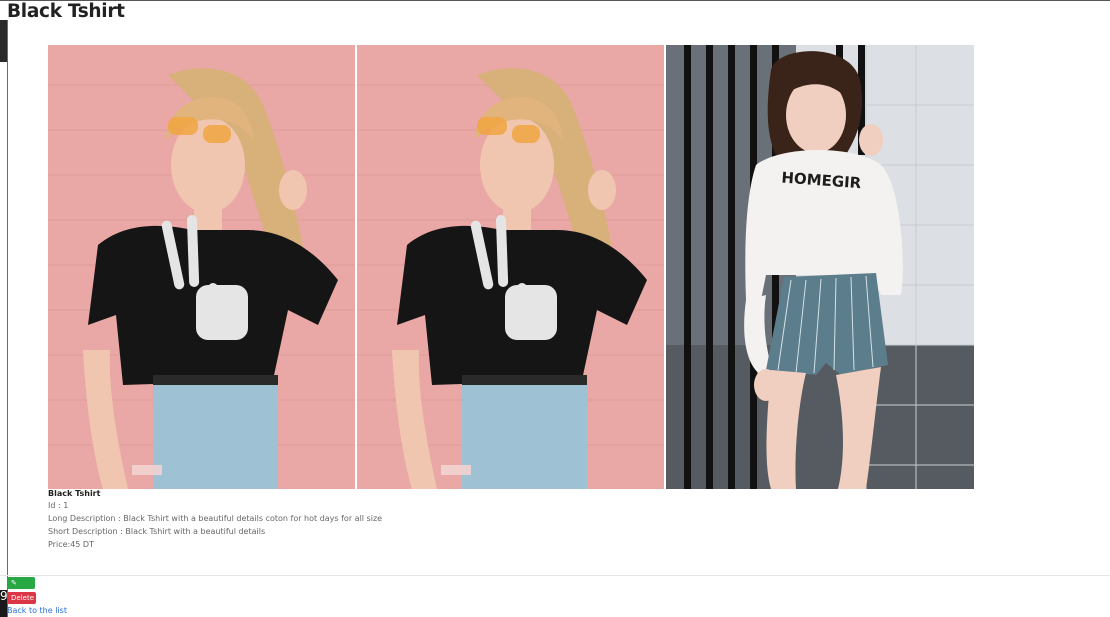  What do you see at coordinates (71, 544) in the screenshot?
I see `product-price: Price:45 DT` at bounding box center [71, 544].